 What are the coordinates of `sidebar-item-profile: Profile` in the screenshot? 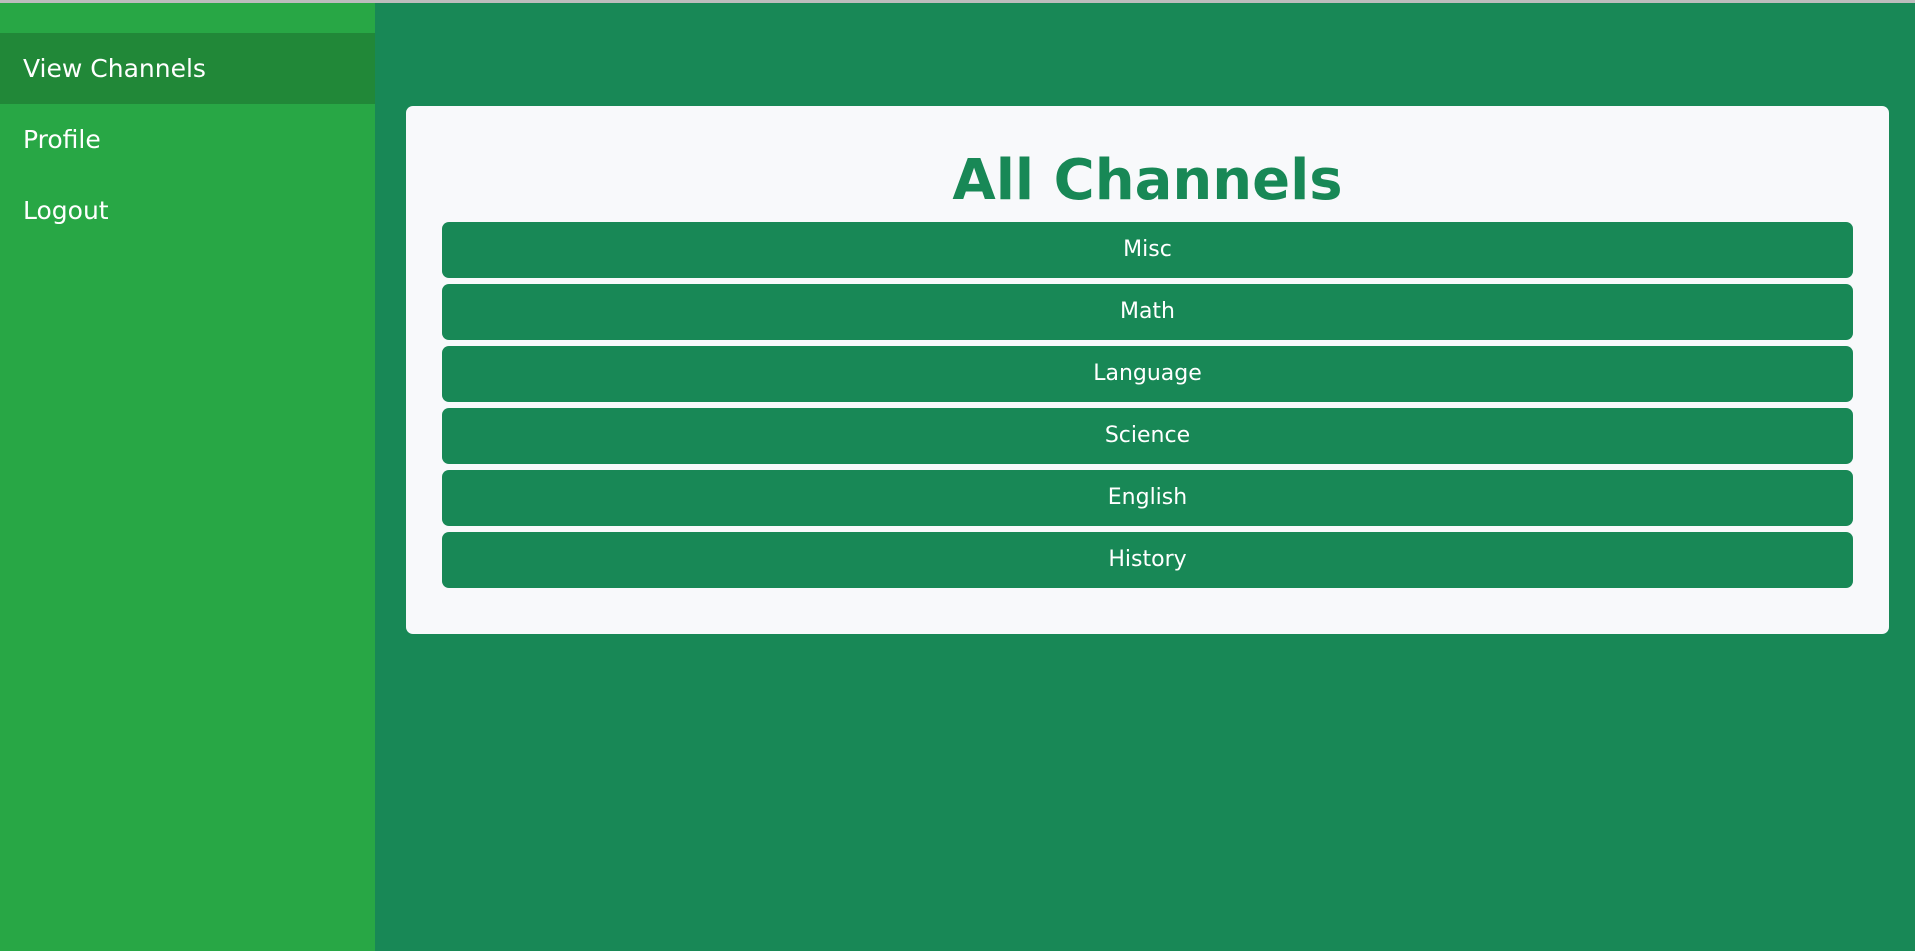 It's located at (187, 139).